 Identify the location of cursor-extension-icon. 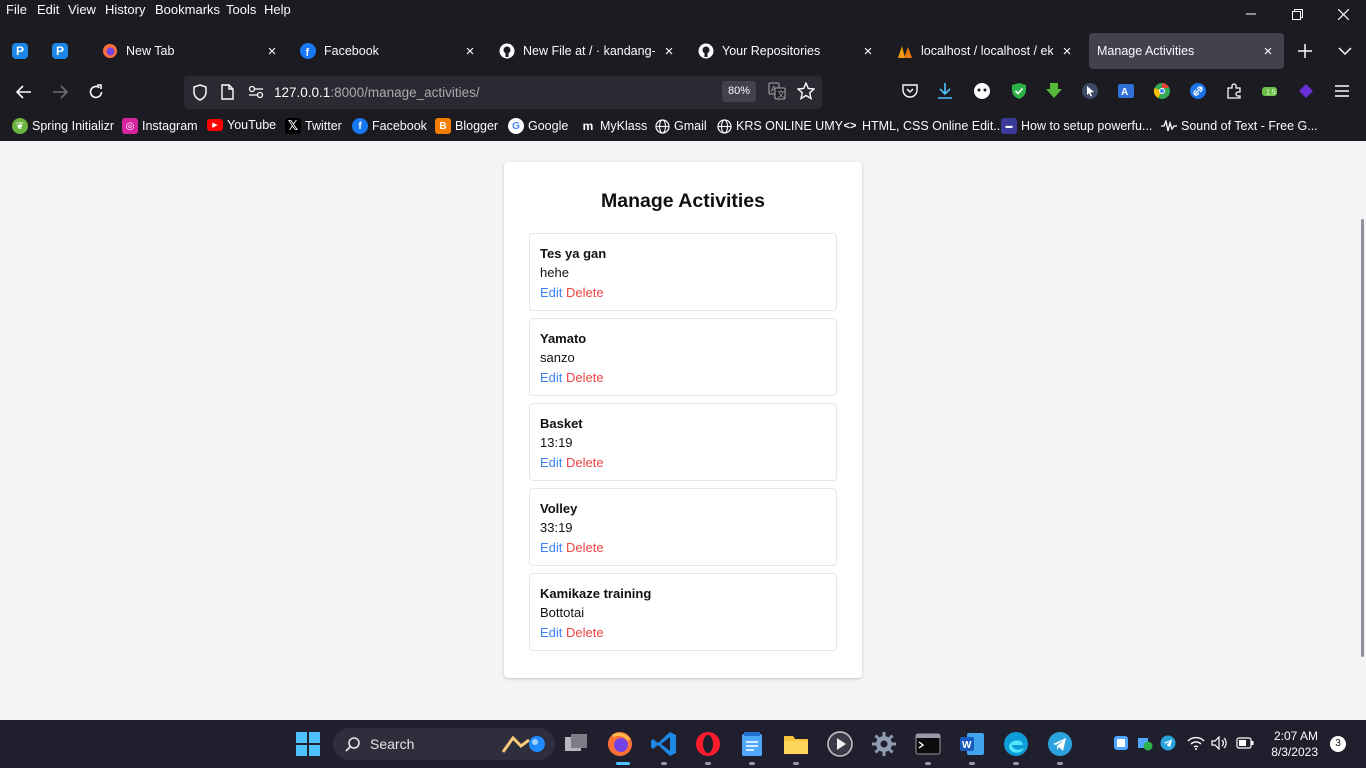
(1090, 91).